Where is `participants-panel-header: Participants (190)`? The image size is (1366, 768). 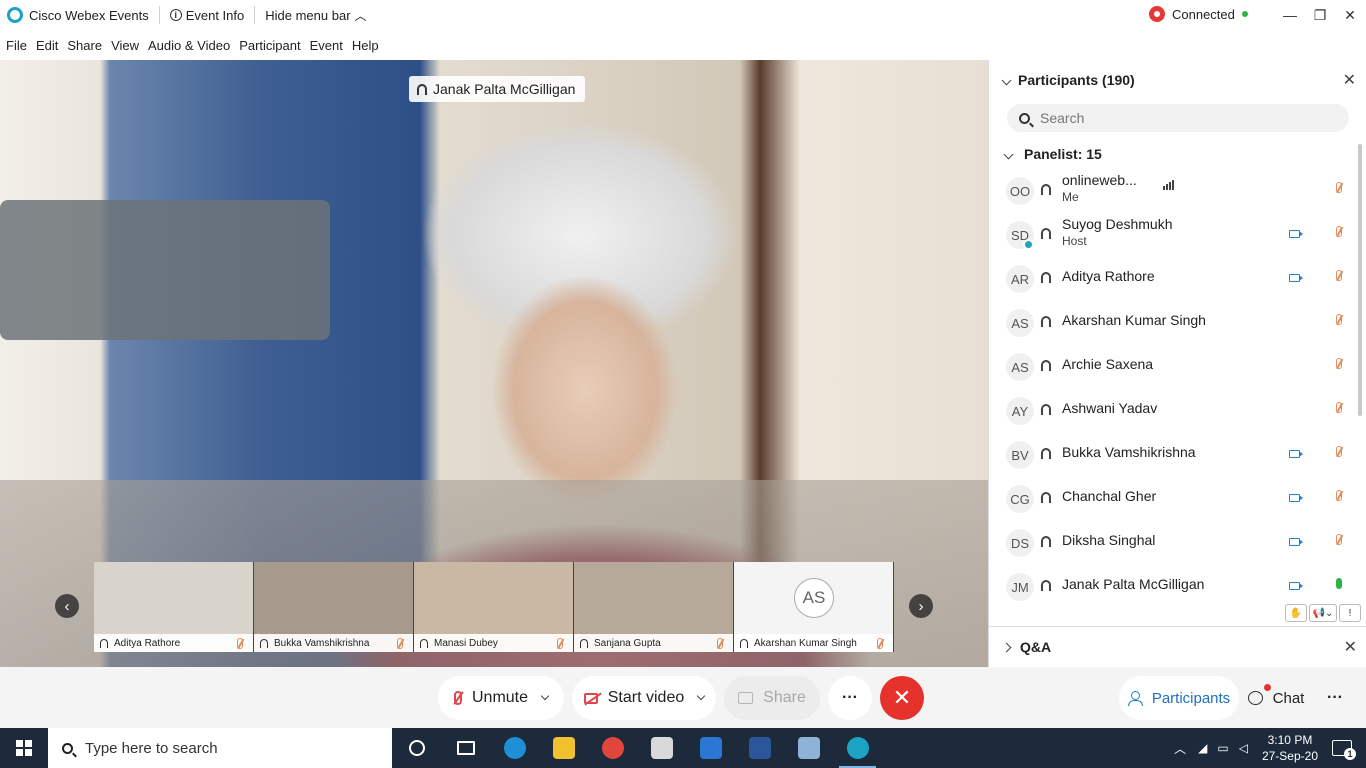 participants-panel-header: Participants (190) is located at coordinates (1068, 80).